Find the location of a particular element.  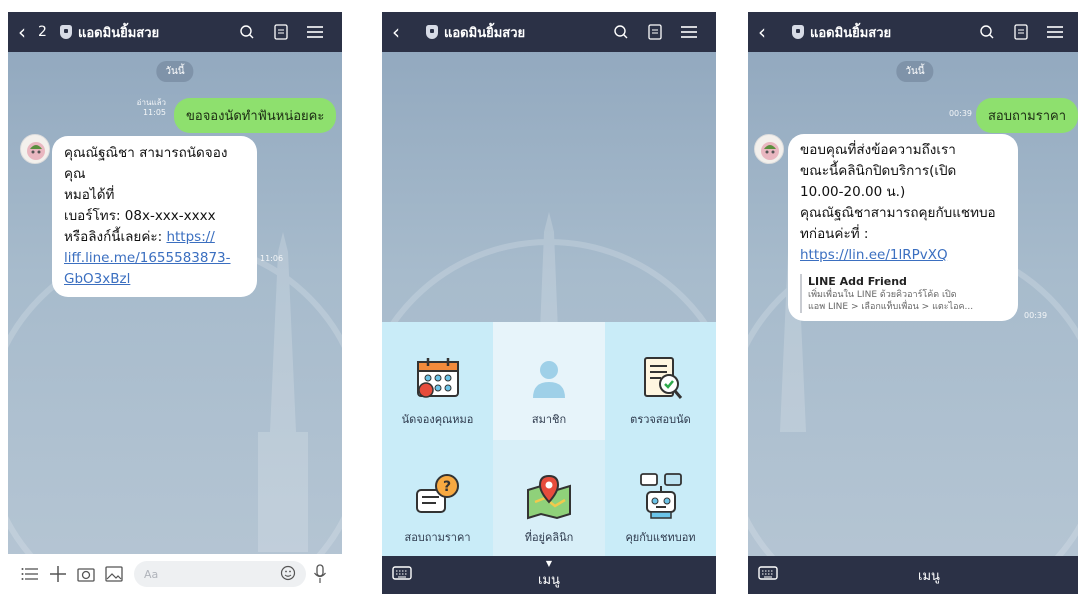

reply-time: 11:06 is located at coordinates (272, 258).